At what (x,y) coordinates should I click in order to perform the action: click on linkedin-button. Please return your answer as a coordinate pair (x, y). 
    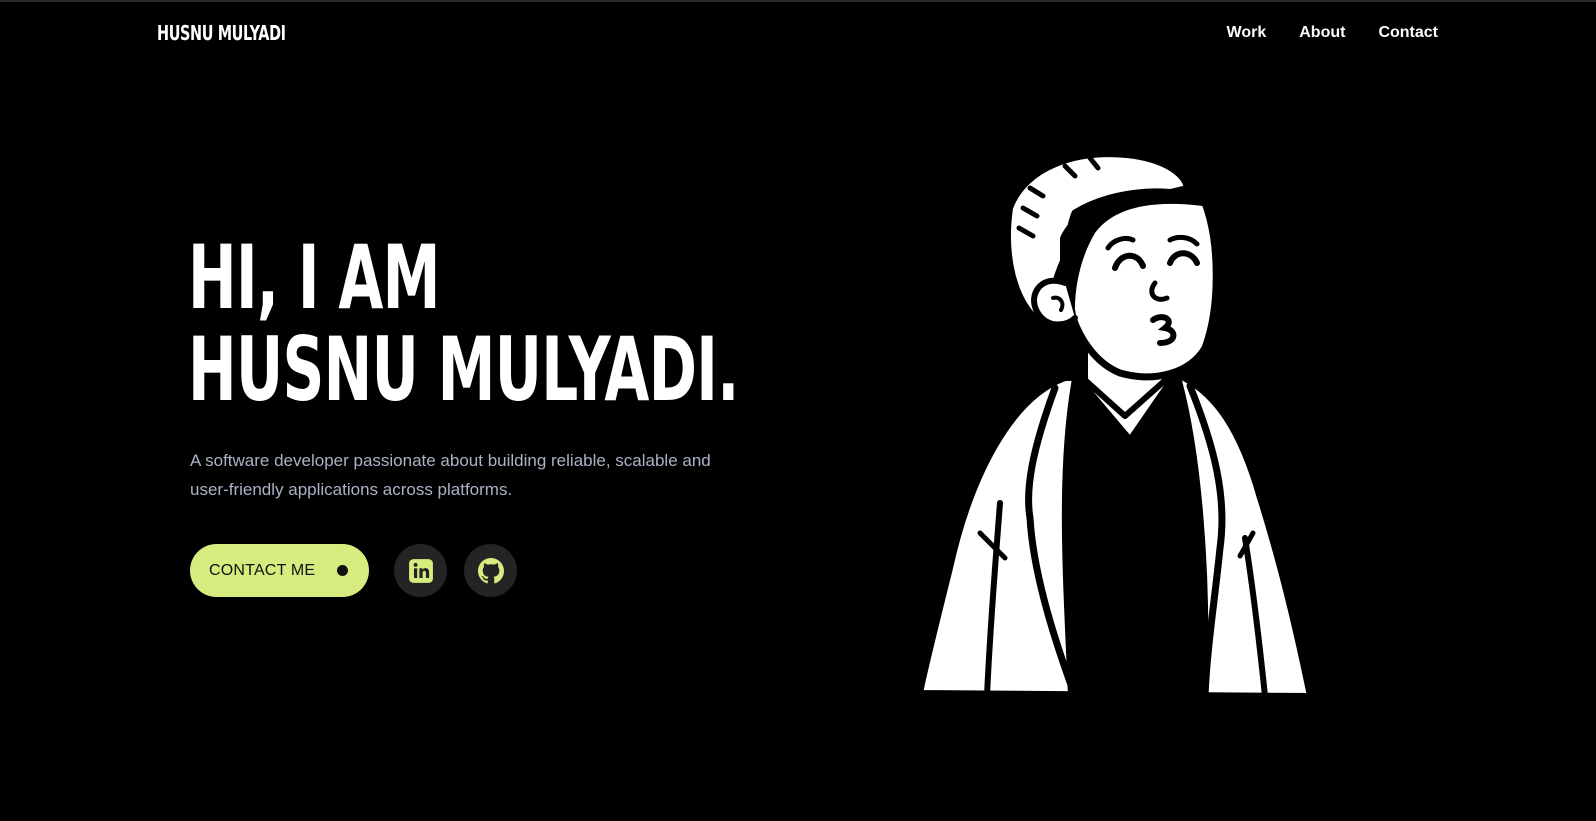
    Looking at the image, I should click on (420, 570).